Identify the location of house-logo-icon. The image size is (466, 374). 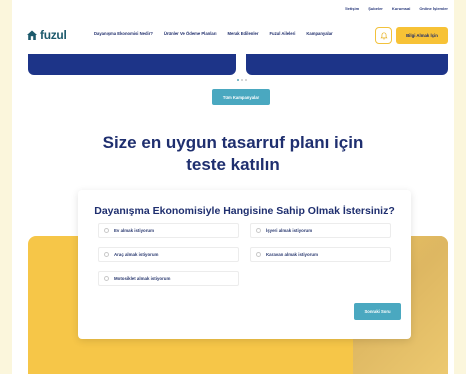
(32, 35).